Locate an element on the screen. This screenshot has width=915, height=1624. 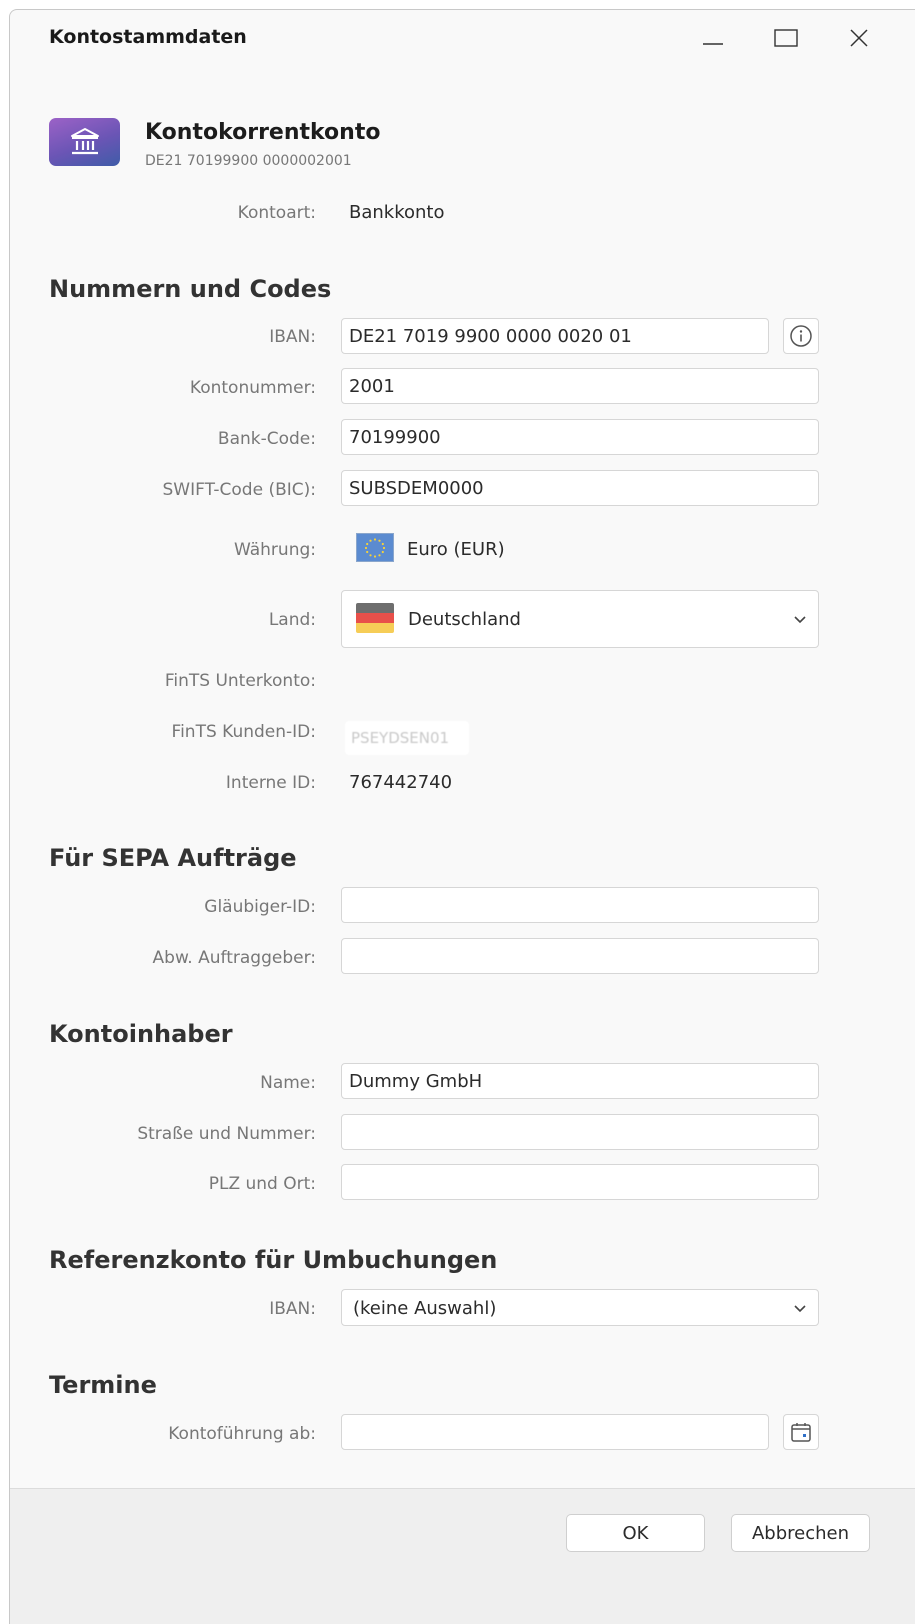
currency-value: Euro (EUR) is located at coordinates (456, 549).